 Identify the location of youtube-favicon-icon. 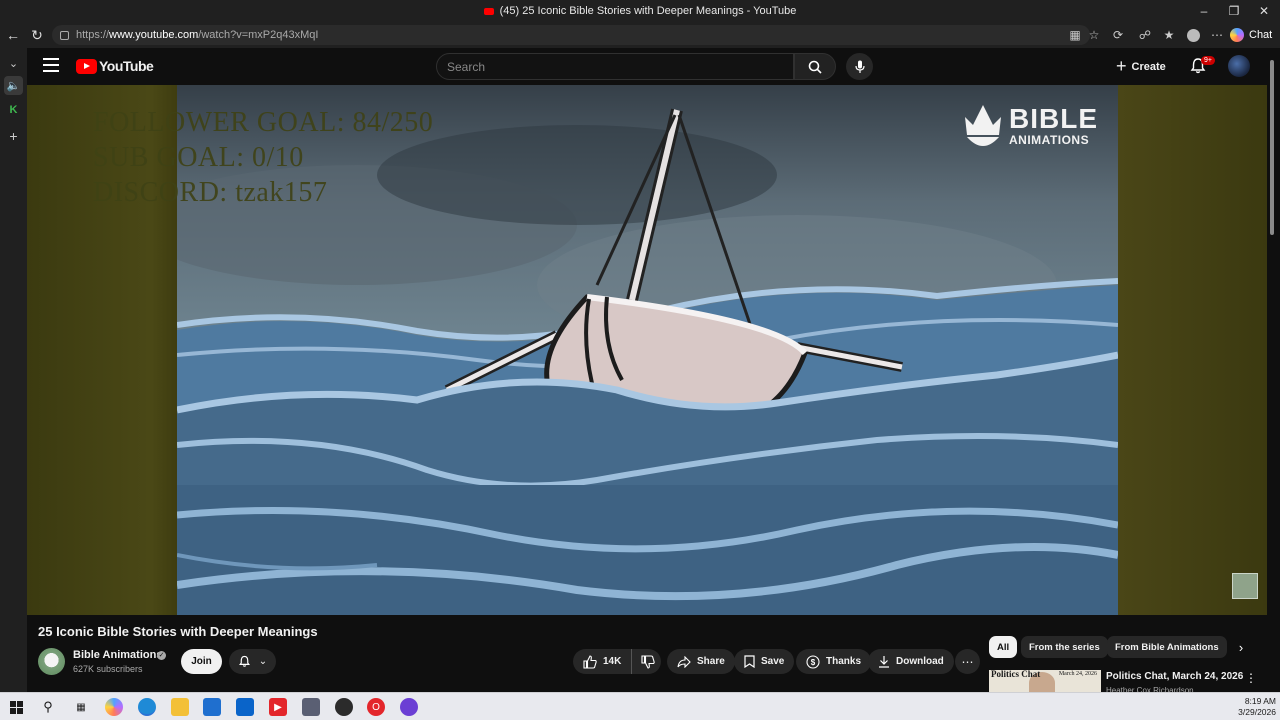
(488, 11).